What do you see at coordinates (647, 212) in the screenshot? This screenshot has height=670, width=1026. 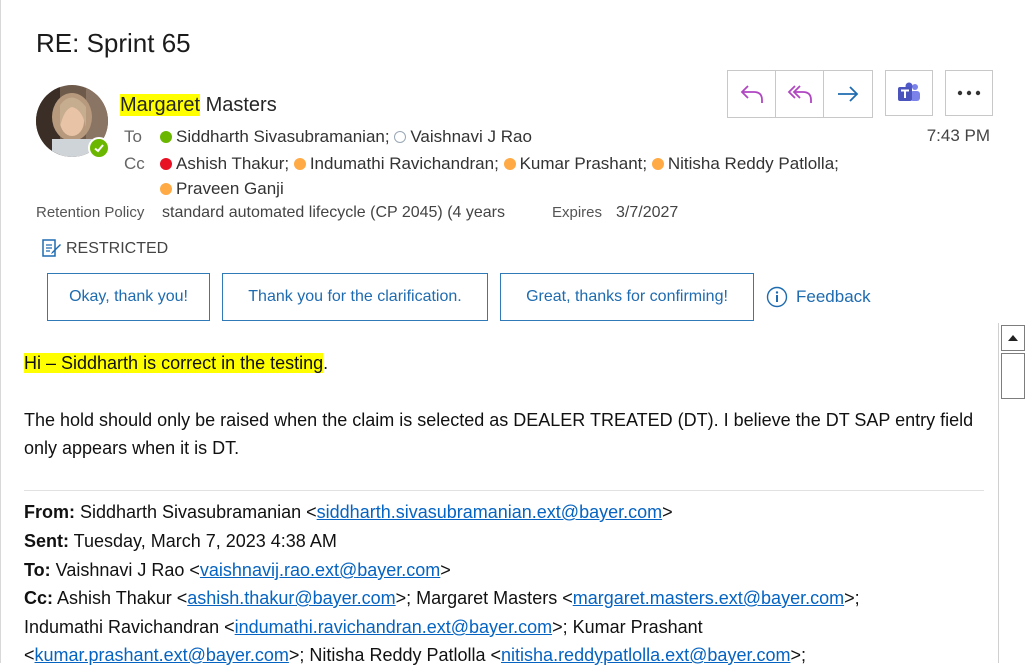 I see `expires-value: 3/7/2027` at bounding box center [647, 212].